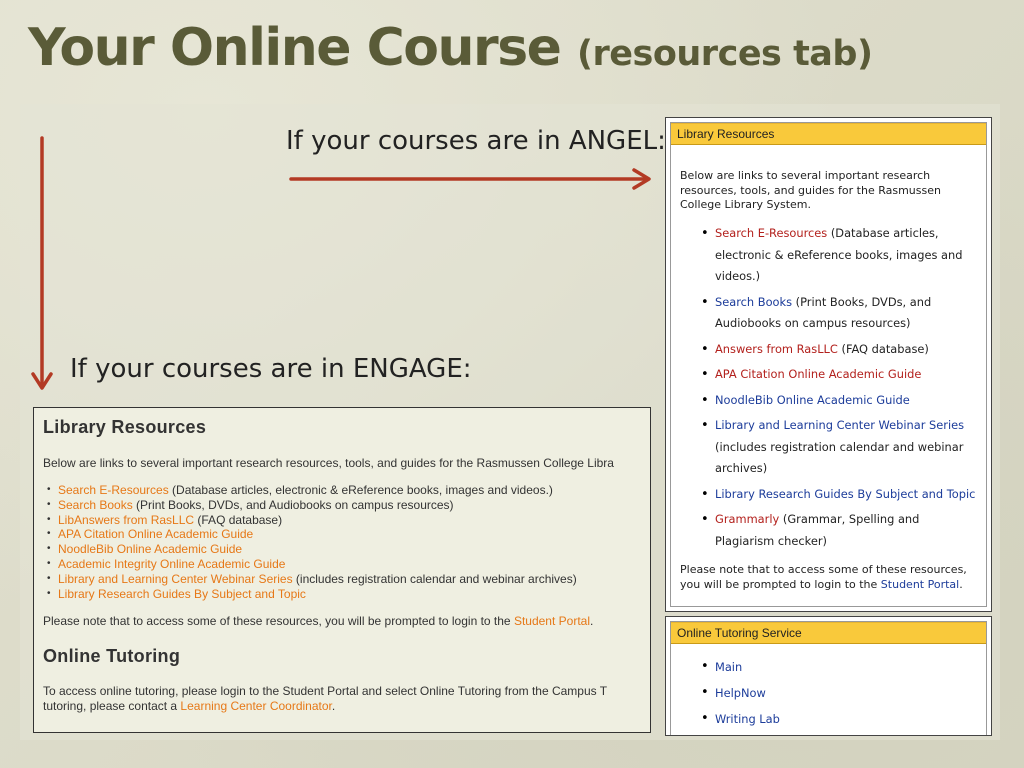  What do you see at coordinates (312, 564) in the screenshot?
I see `list-item: Academic Integrity Online Academic Guide` at bounding box center [312, 564].